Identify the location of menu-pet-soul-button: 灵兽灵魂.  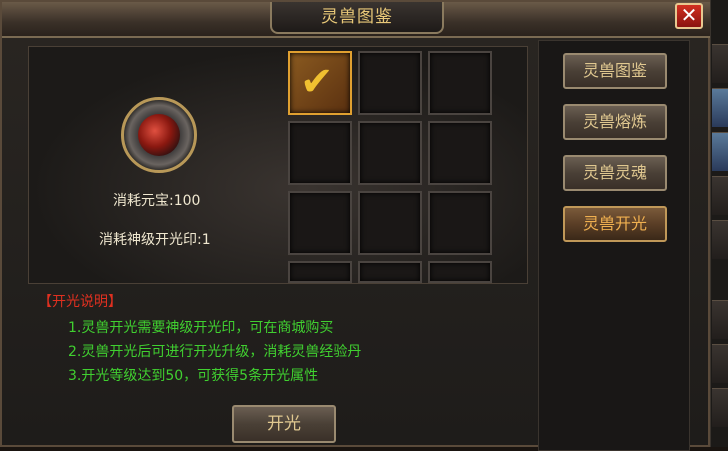
(615, 173).